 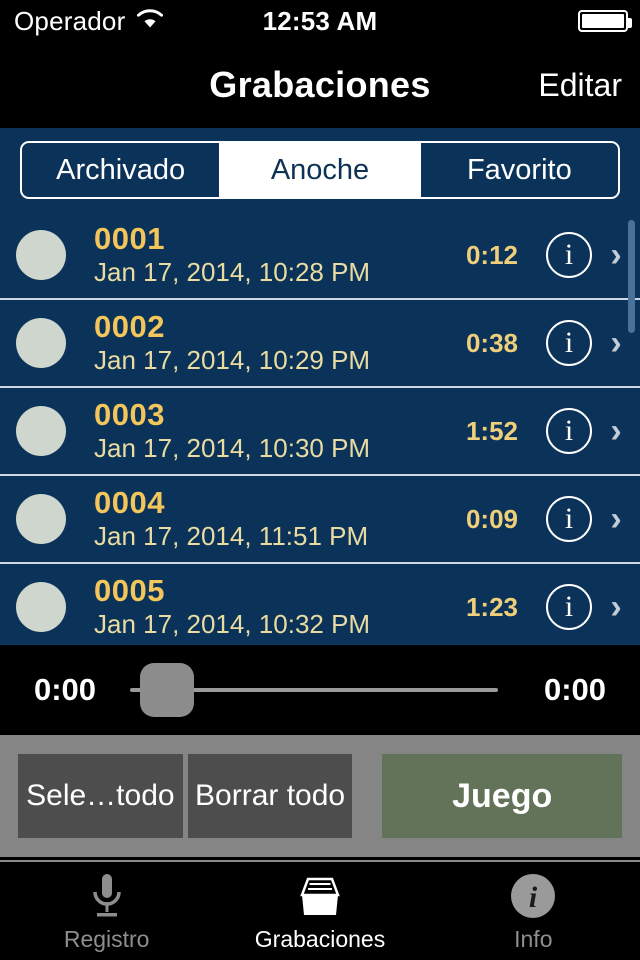 I want to click on table-row: 0004 Jan 17, 2014, 11:51 PM 0:09 i ›, so click(x=320, y=520).